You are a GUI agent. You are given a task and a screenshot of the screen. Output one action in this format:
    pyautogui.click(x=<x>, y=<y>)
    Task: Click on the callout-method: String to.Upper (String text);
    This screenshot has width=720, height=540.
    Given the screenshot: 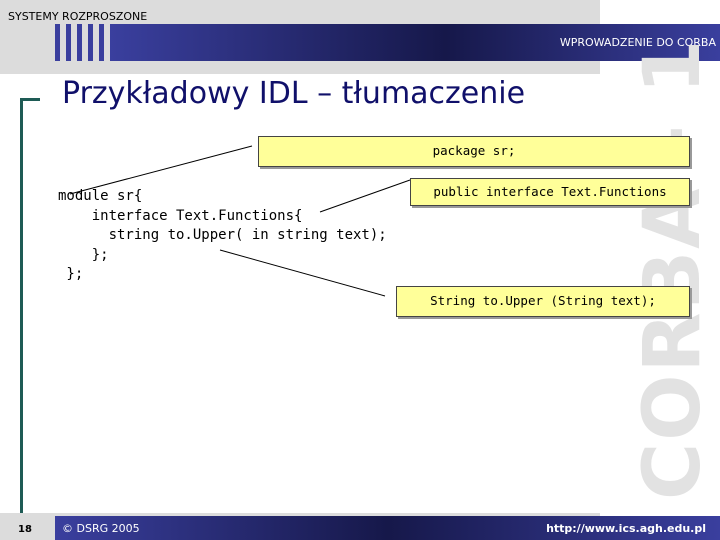 What is the action you would take?
    pyautogui.click(x=543, y=301)
    